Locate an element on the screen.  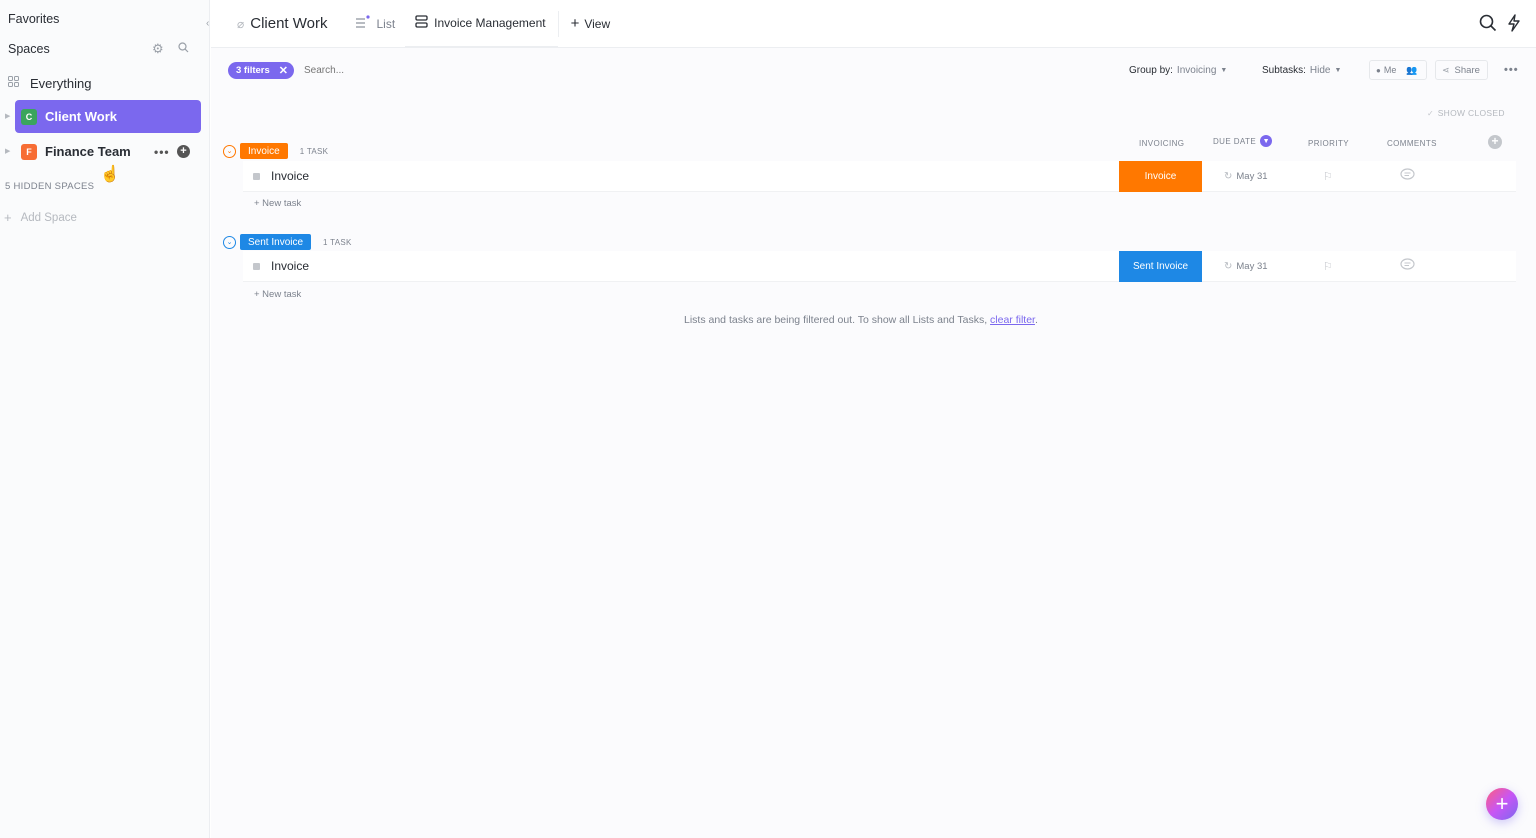
column-header-comments: COMMENTS is located at coordinates (1412, 143).